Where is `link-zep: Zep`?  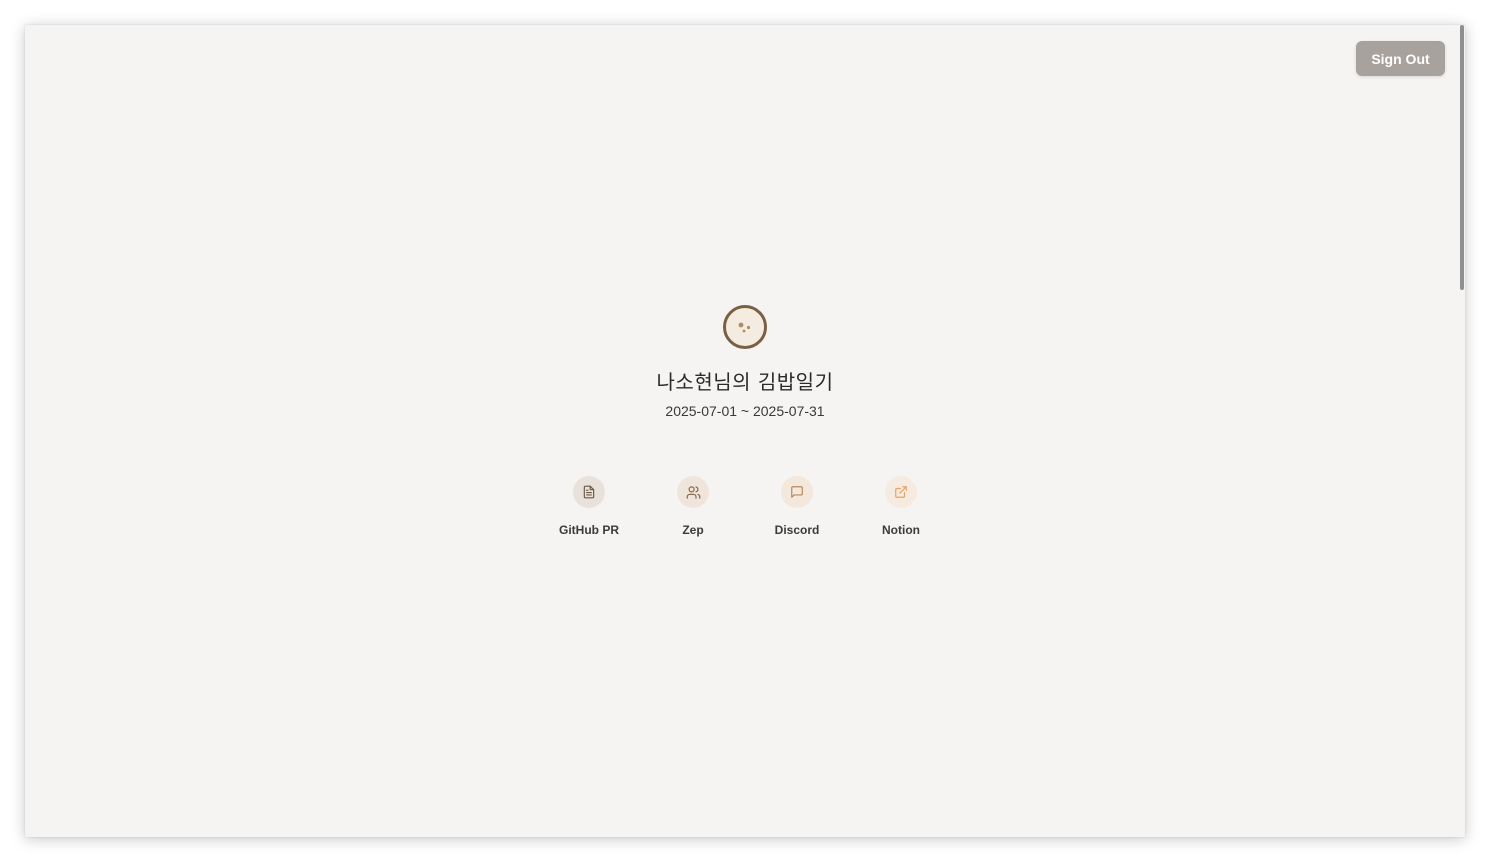
link-zep: Zep is located at coordinates (693, 506).